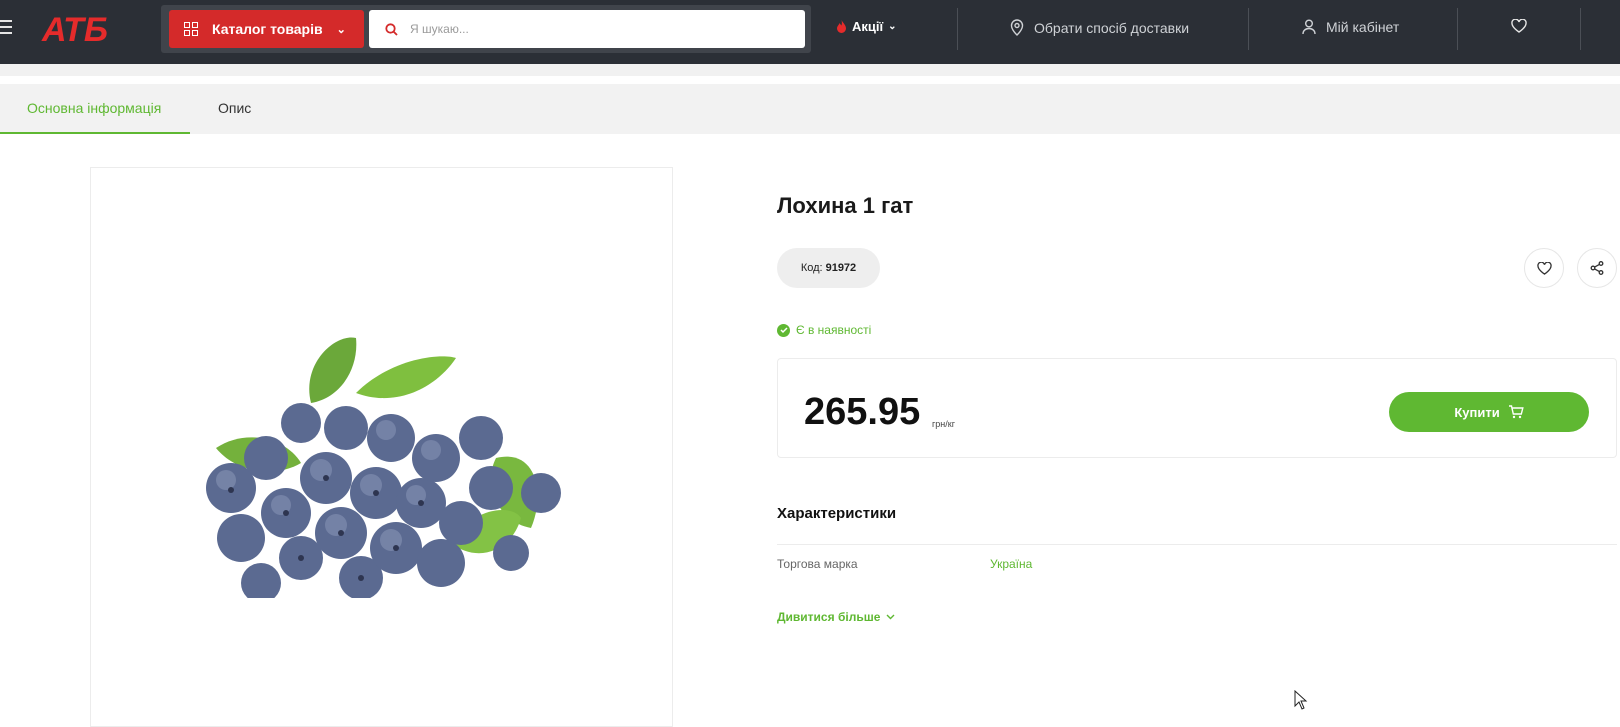 The height and width of the screenshot is (727, 1620). I want to click on promo-link: Акції ⌄, so click(866, 26).